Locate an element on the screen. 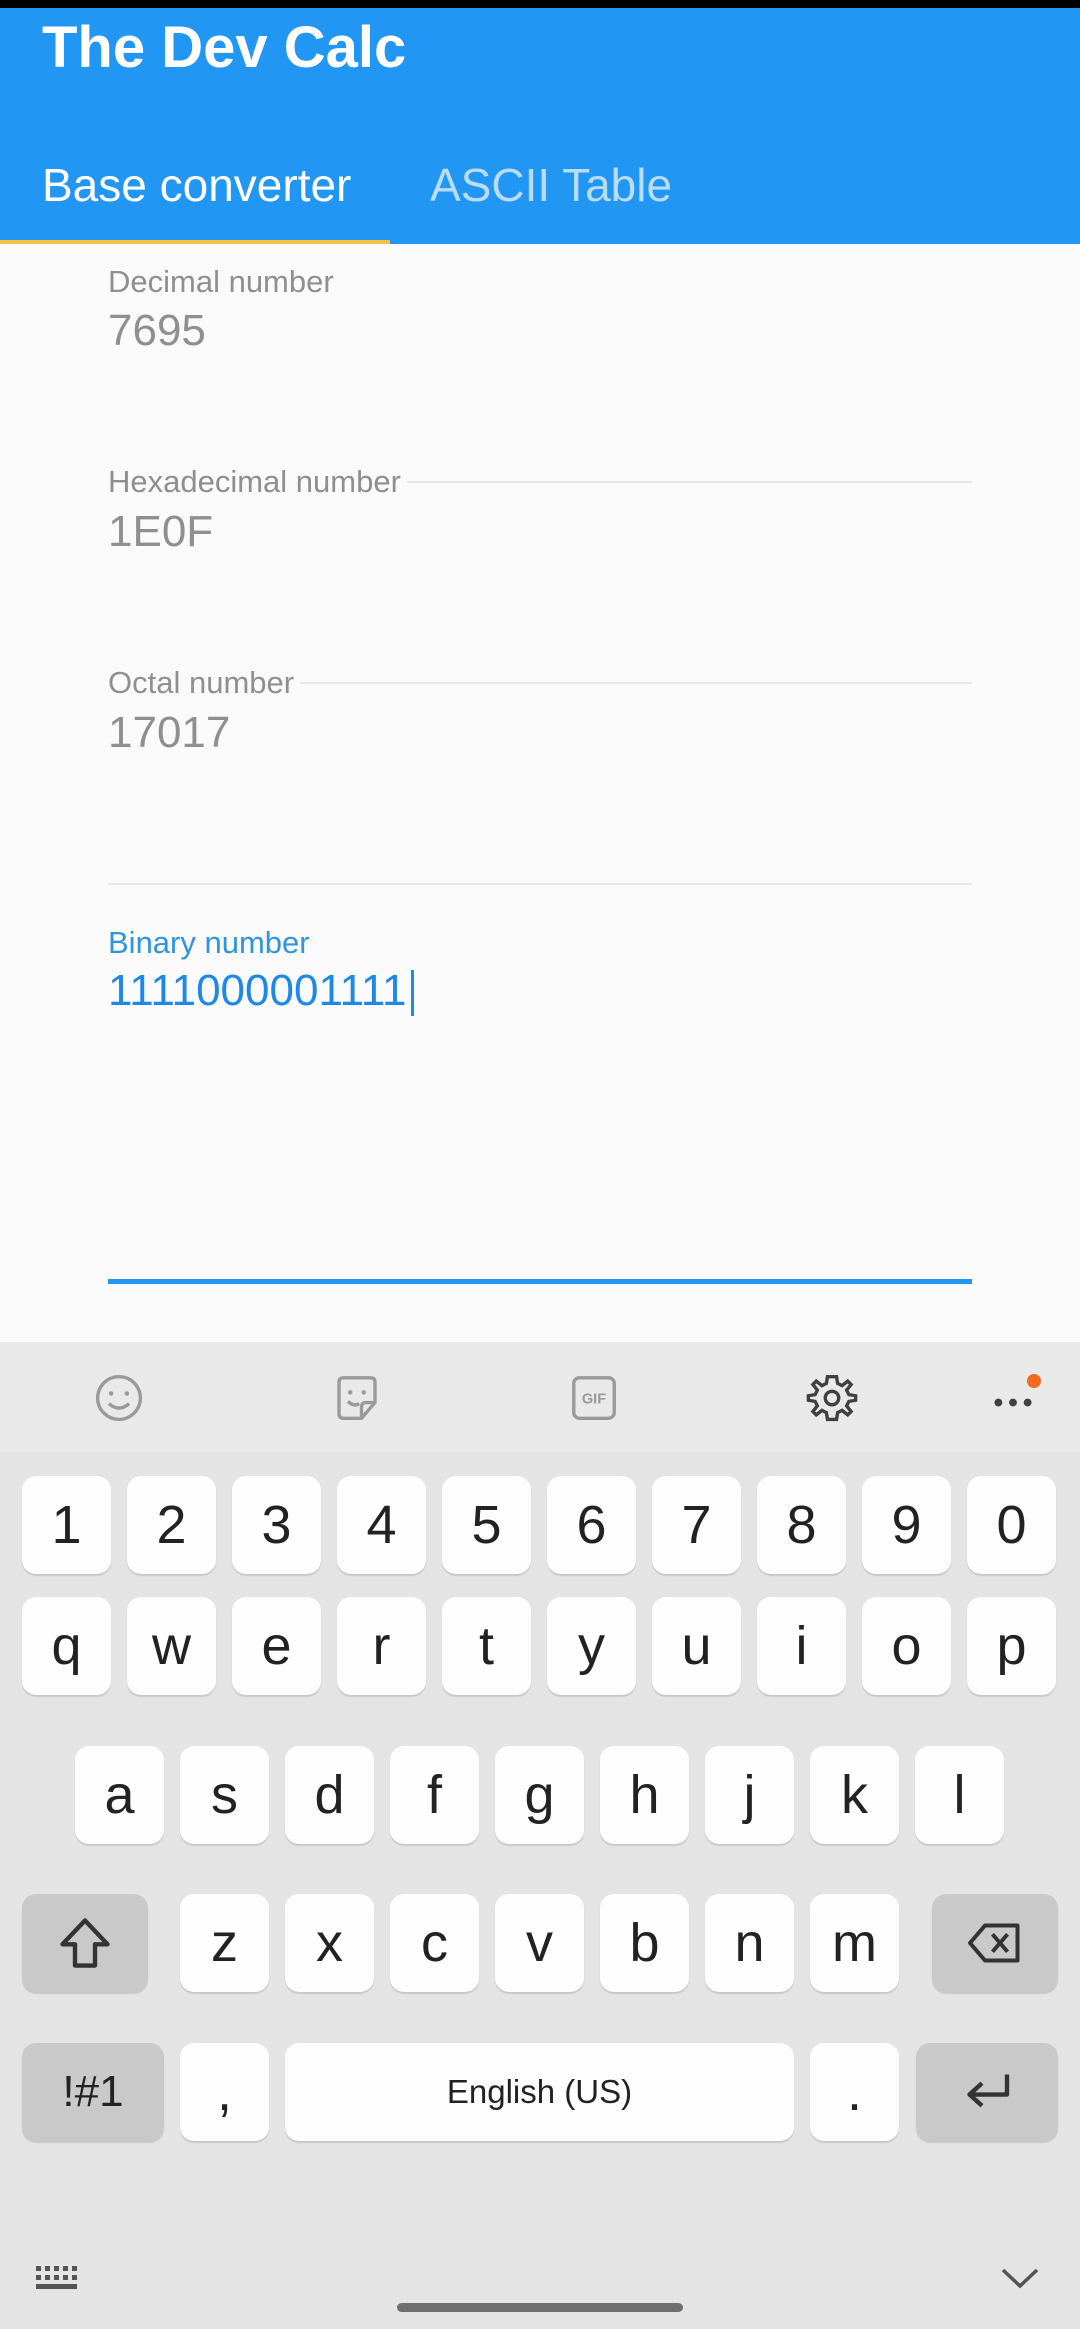  octal-field: 17017 is located at coordinates (169, 733).